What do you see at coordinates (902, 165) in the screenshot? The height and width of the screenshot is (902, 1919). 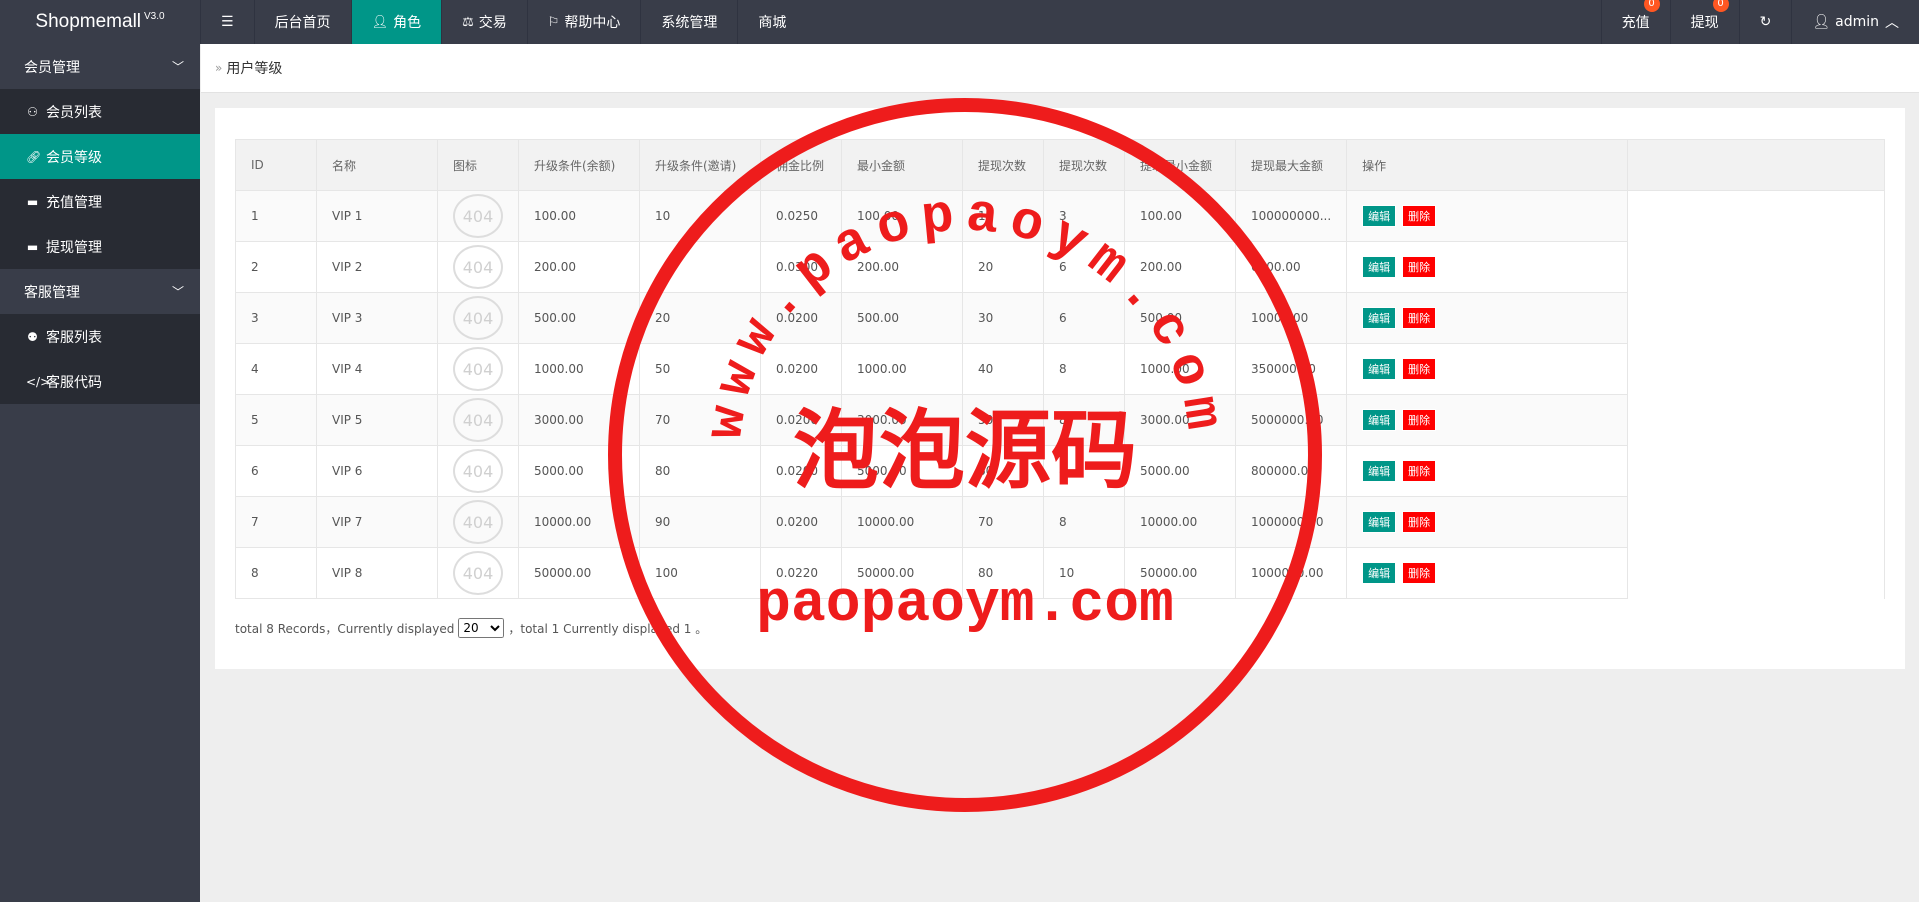 I see `column-header: 最小金额` at bounding box center [902, 165].